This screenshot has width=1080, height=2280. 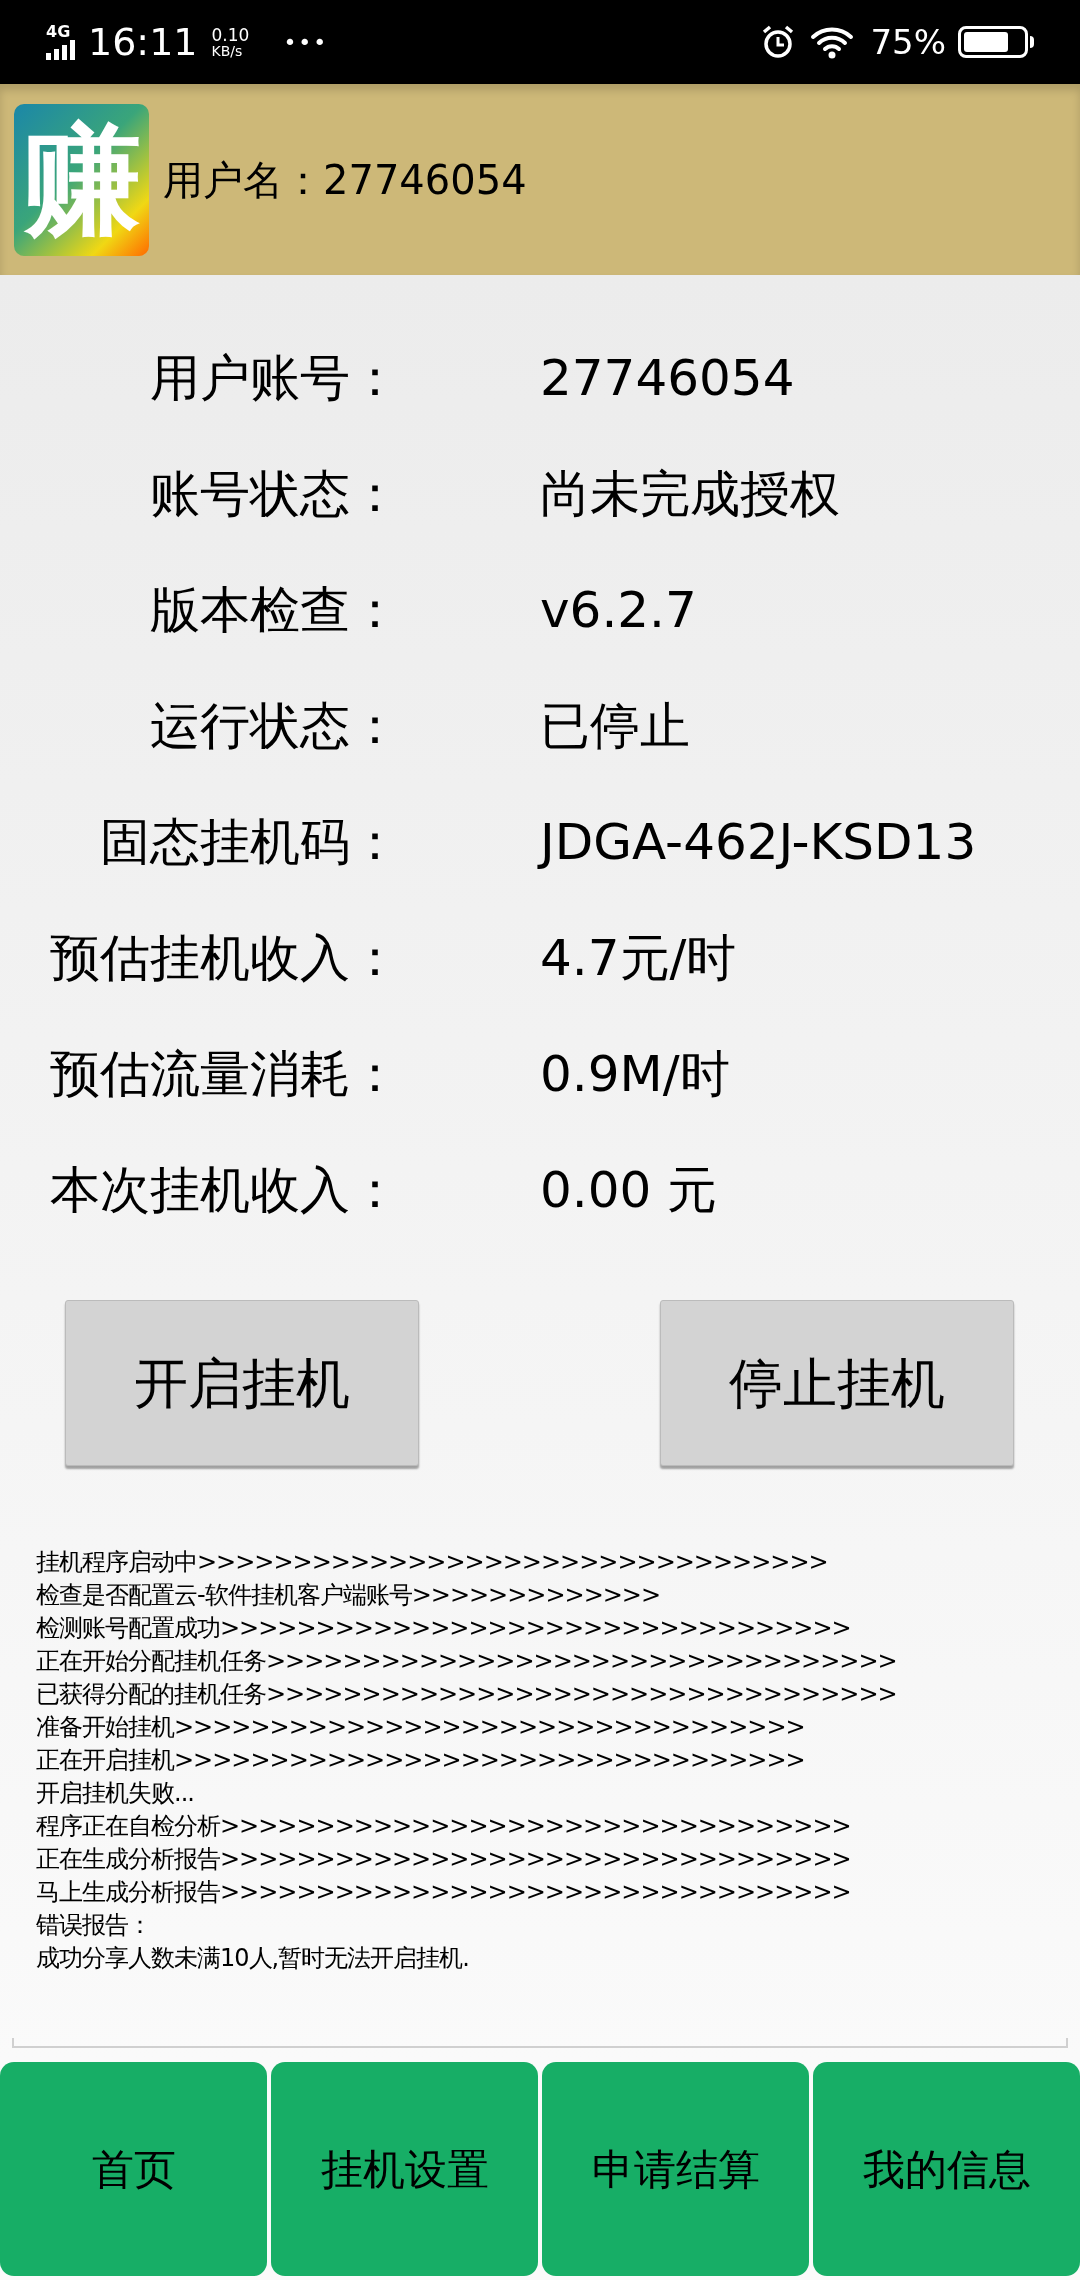 I want to click on field-label: 运行状态：, so click(x=275, y=726).